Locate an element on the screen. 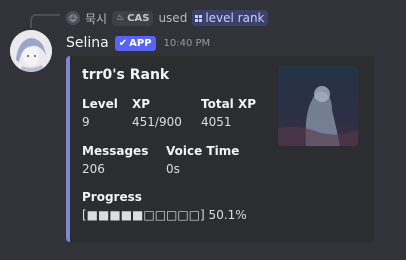  reply-avatar: ☺ is located at coordinates (73, 18).